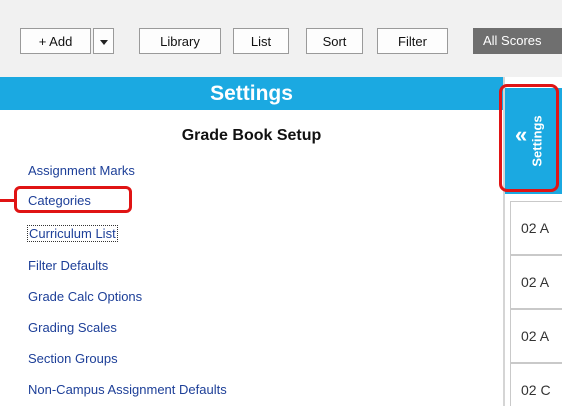 The width and height of the screenshot is (562, 406). I want to click on link-non-campus-assignment-defaults: Non-Campus Assignment Defaults, so click(127, 389).